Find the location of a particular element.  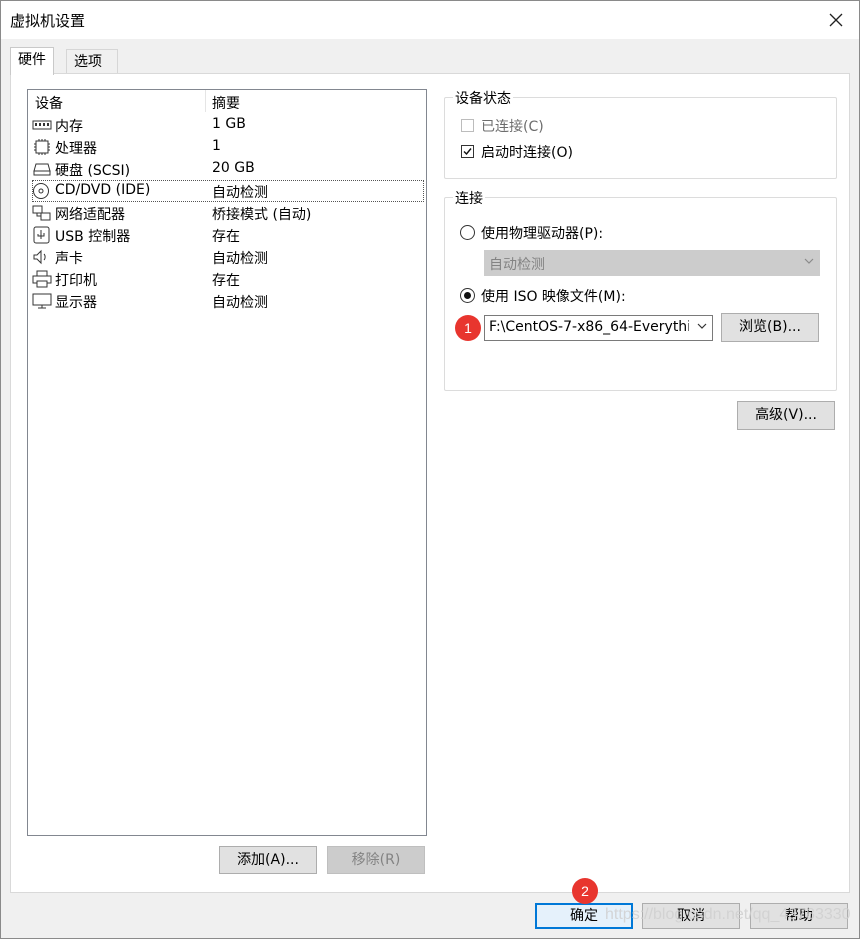

device-row-display: 显示器 自动检测 is located at coordinates (228, 301).